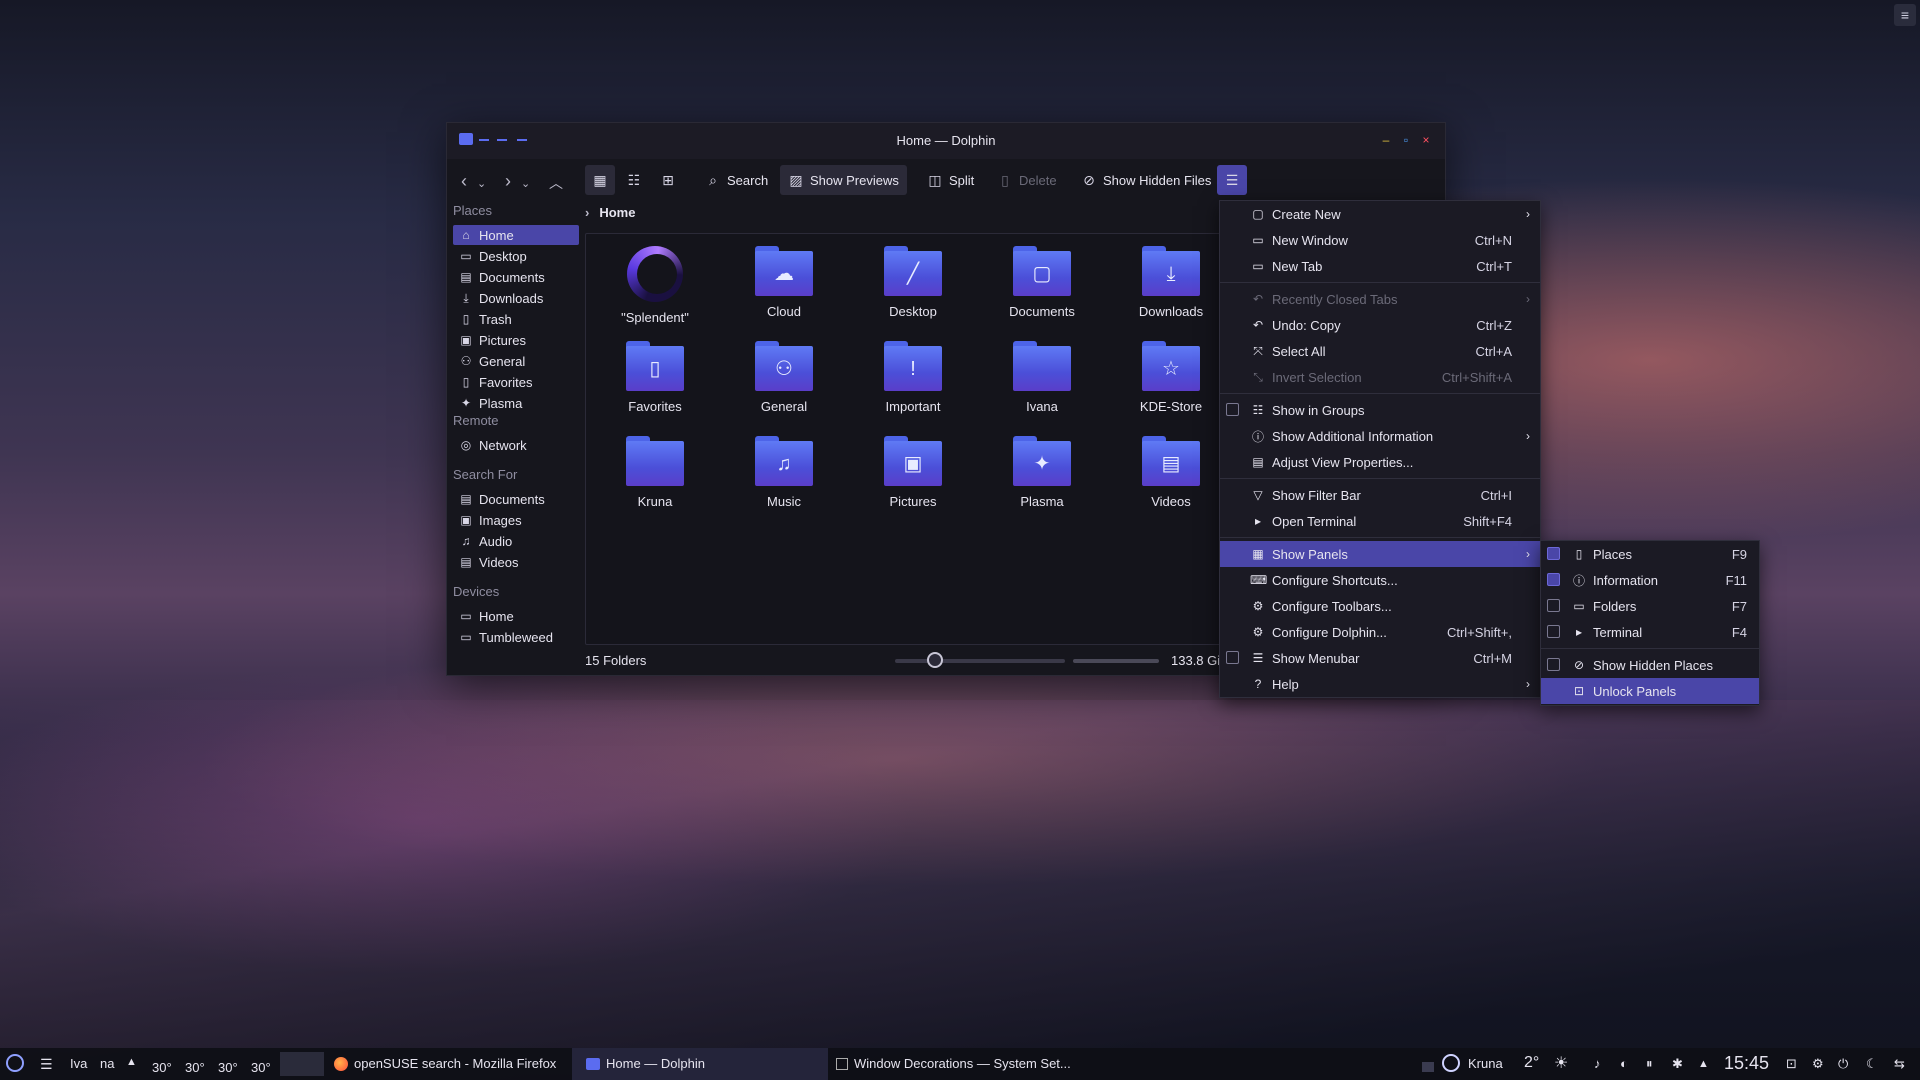 Image resolution: width=1920 pixels, height=1080 pixels. Describe the element at coordinates (1380, 684) in the screenshot. I see `menu-item-help: ? Help ›` at that location.